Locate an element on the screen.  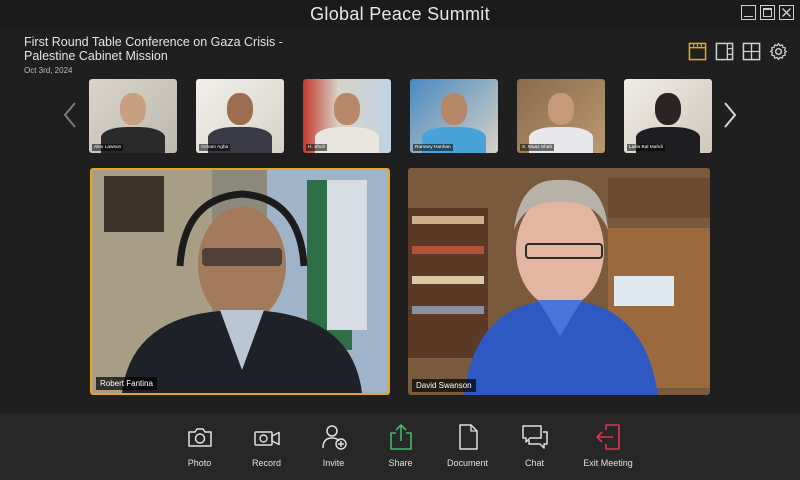
exit-meeting-button: Exit Meeting is located at coordinates (608, 445).